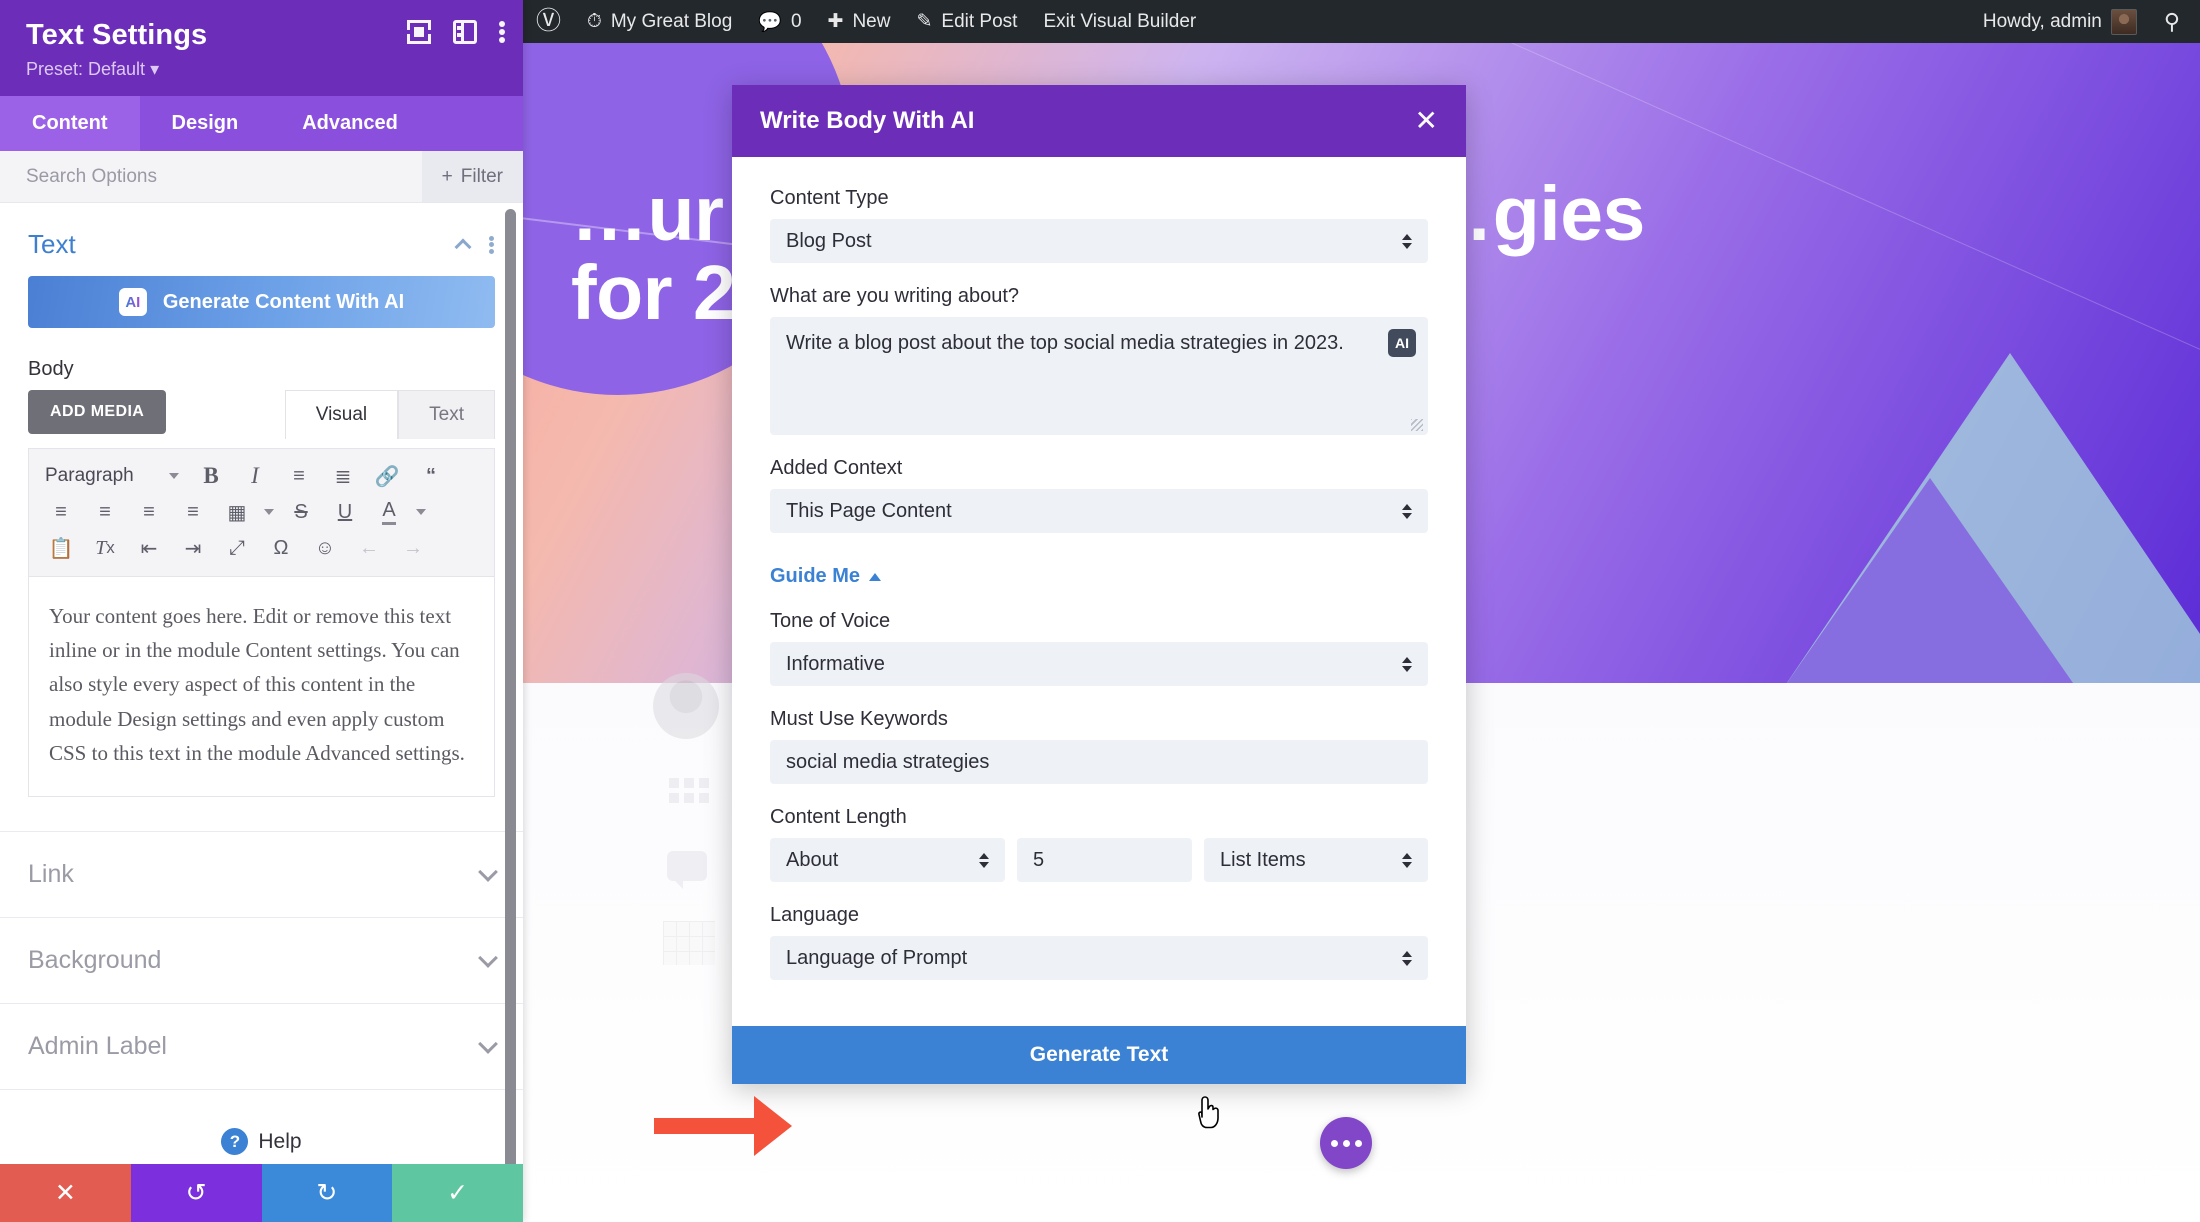 The height and width of the screenshot is (1222, 2200). Describe the element at coordinates (419, 32) in the screenshot. I see `focus-mode-icon` at that location.